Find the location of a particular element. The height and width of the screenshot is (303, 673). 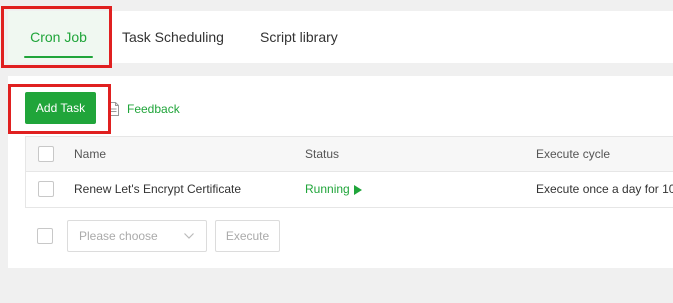

column-header-name: Name is located at coordinates (90, 154).